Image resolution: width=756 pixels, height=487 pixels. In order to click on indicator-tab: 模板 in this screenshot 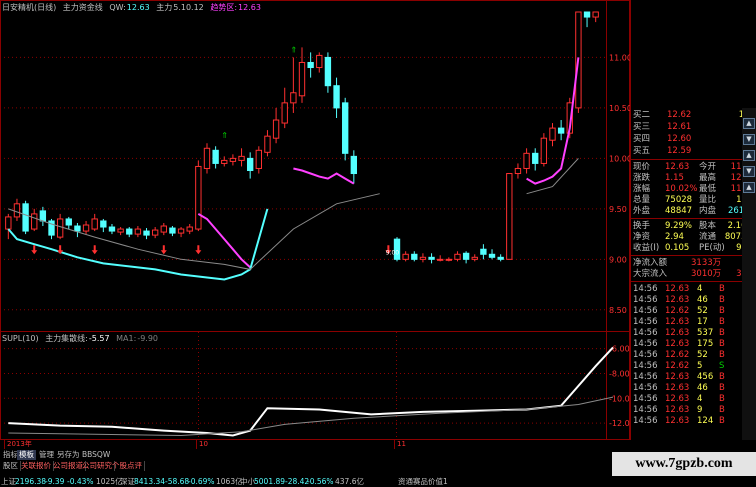, I will do `click(26, 455)`.